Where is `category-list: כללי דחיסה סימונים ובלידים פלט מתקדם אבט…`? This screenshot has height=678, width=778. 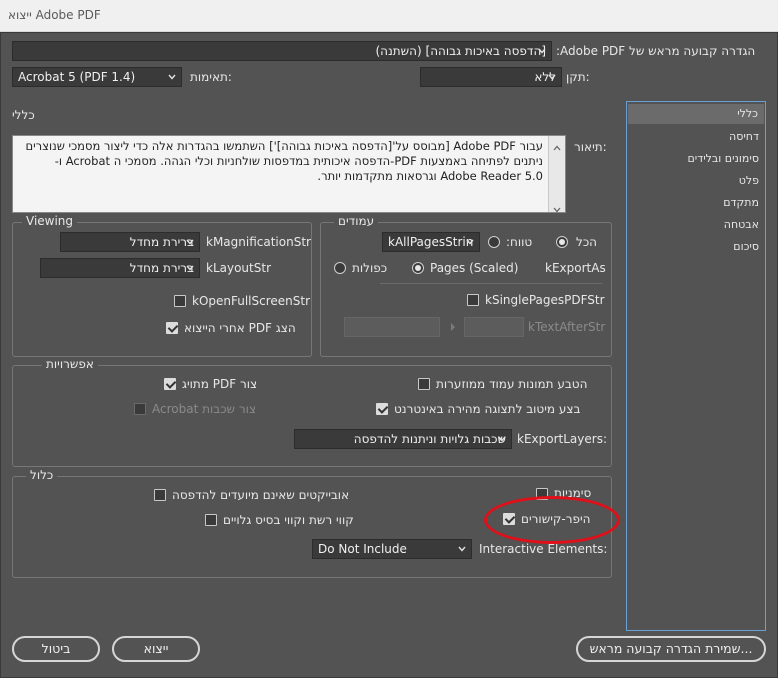
category-list: כללי דחיסה סימונים ובלידים פלט מתקדם אבט… is located at coordinates (696, 366).